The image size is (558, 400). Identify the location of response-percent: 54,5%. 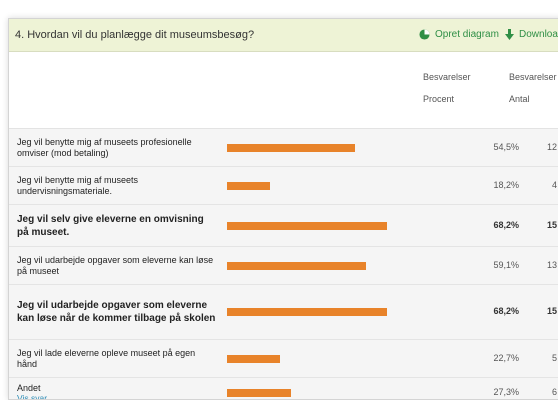
(484, 147).